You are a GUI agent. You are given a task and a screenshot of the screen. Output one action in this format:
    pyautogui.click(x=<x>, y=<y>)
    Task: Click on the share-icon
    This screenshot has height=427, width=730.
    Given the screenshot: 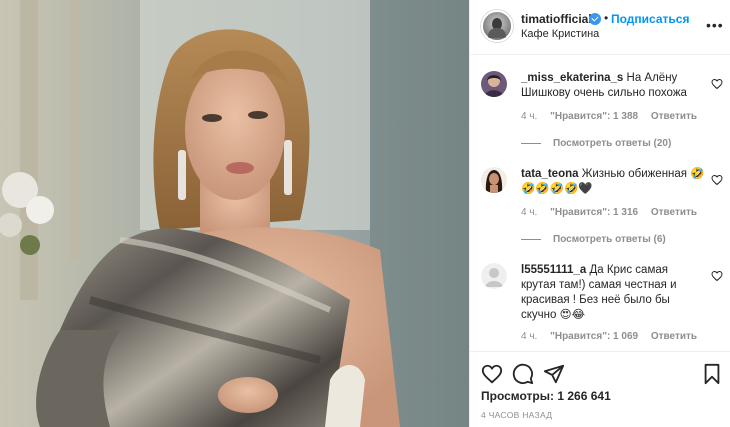 What is the action you would take?
    pyautogui.click(x=554, y=374)
    